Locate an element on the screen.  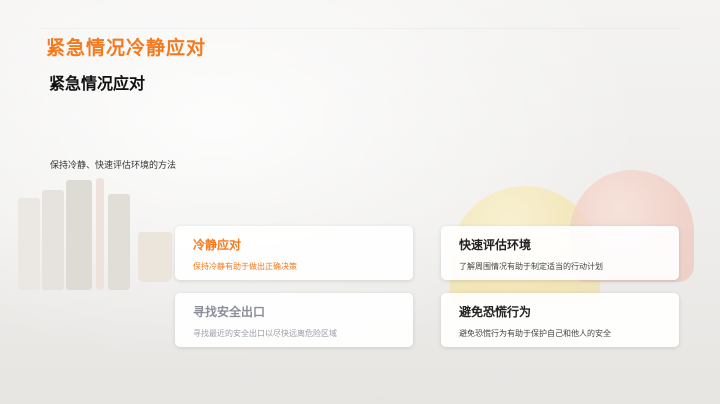
card-title: 冷静应对 is located at coordinates (217, 245).